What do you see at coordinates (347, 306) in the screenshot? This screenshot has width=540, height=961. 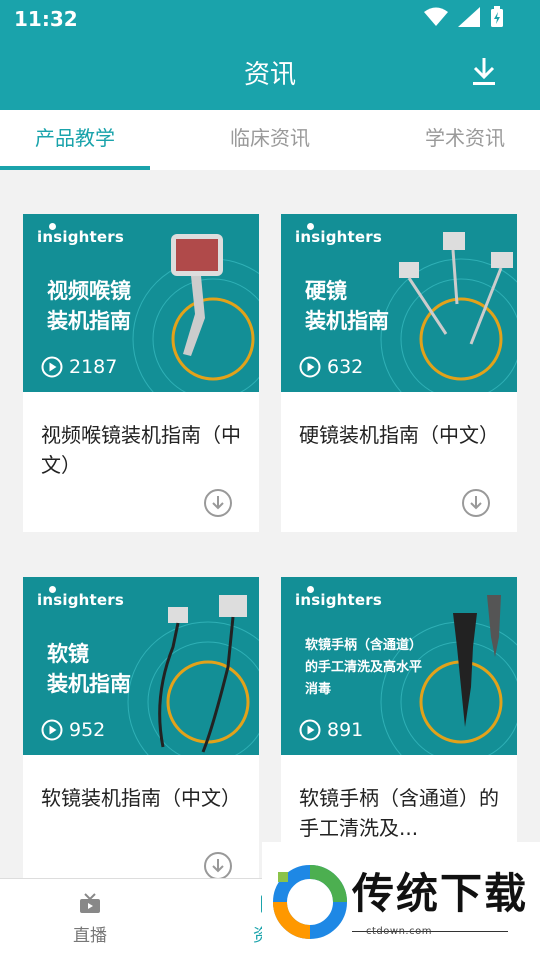 I see `thumbnail-title: 硬镜 装机指南` at bounding box center [347, 306].